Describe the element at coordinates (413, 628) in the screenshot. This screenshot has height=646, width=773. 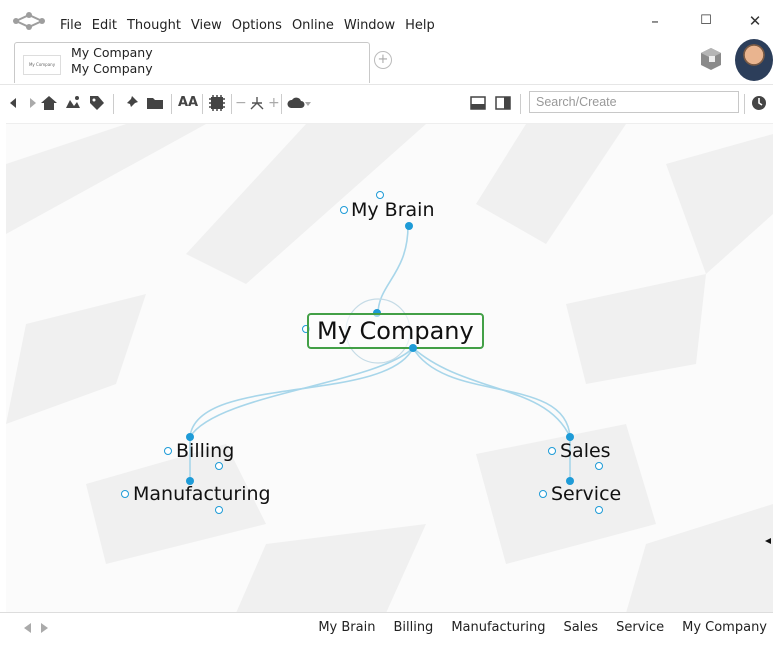
I see `crumb-billing: Billing` at that location.